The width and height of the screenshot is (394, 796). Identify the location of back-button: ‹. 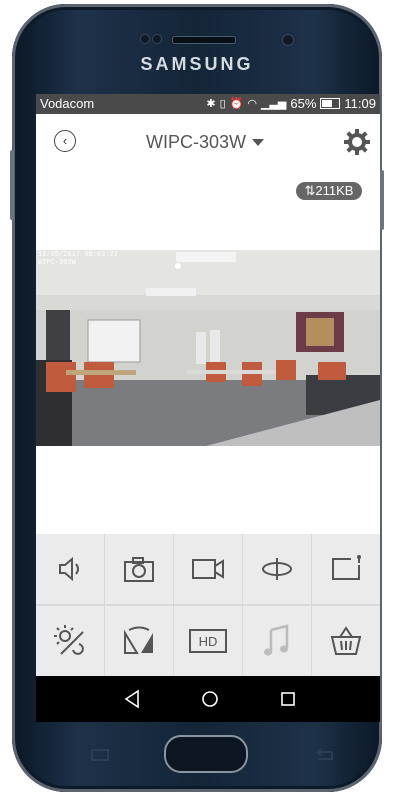
(65, 141).